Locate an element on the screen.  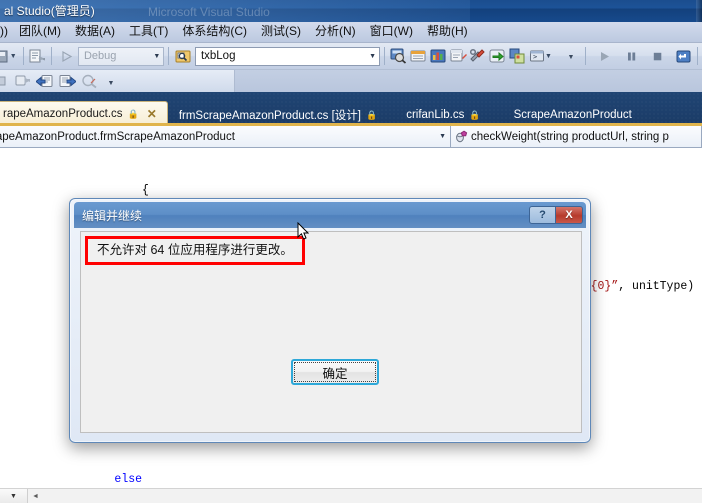
scrollbar-dropdown-button: ▼ is located at coordinates (14, 495).